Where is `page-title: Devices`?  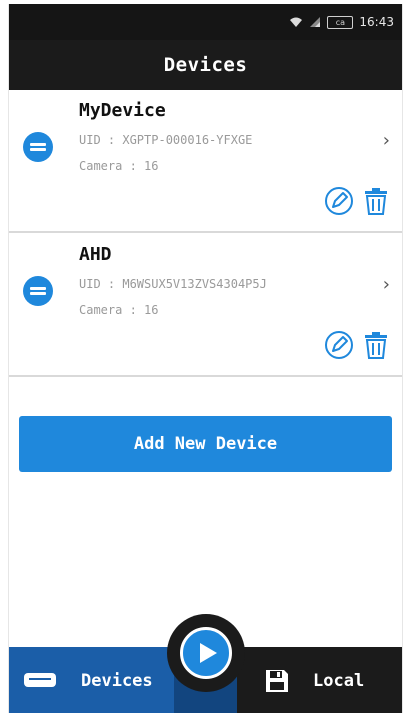
page-title: Devices is located at coordinates (205, 65).